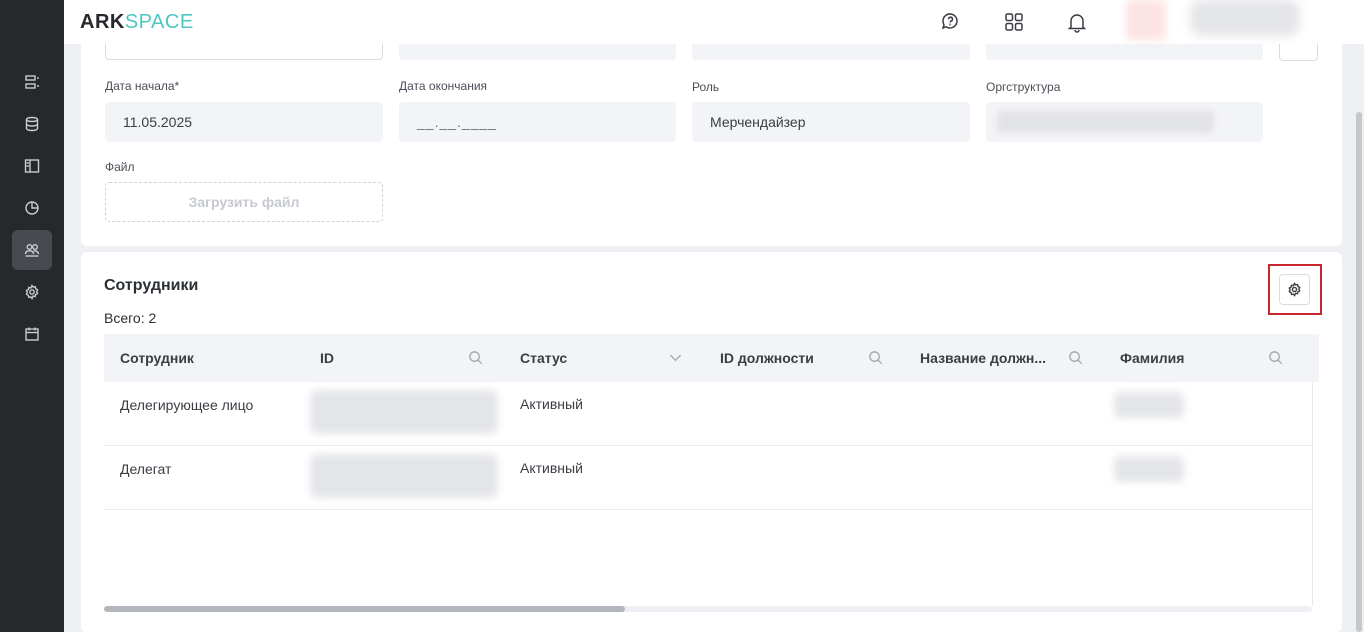 Image resolution: width=1364 pixels, height=632 pixels. I want to click on logo: ARKSPACE, so click(137, 22).